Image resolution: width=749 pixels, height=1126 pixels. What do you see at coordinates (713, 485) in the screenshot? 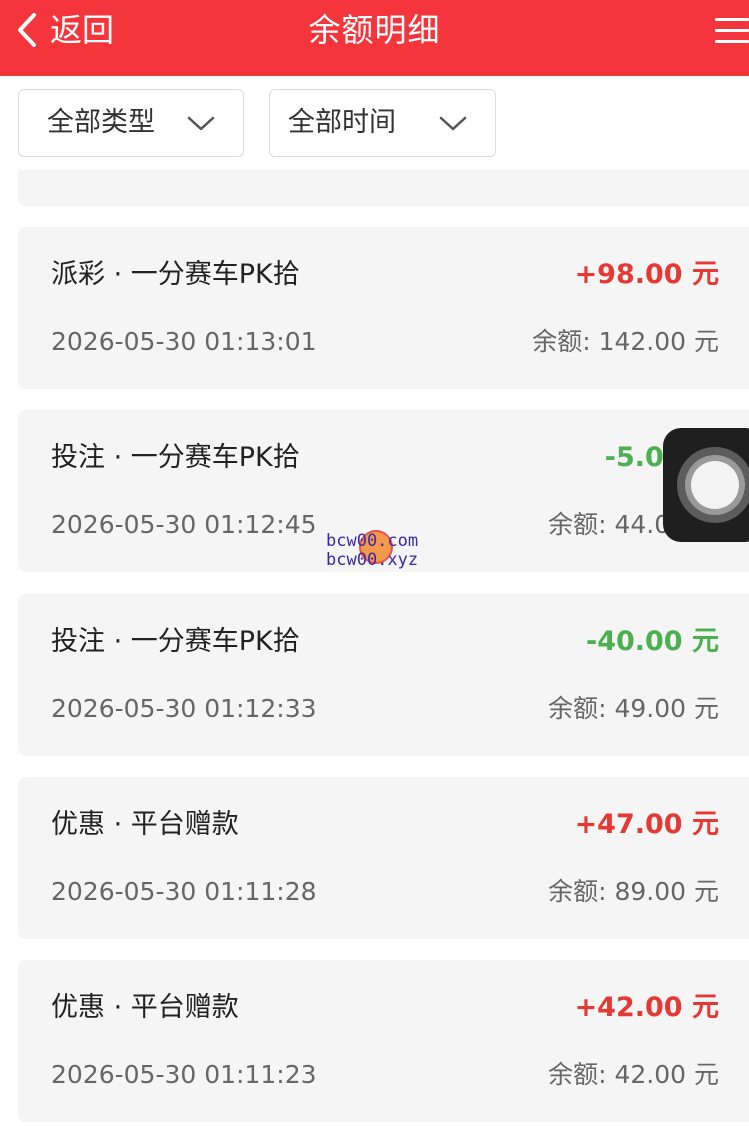
I see `assistive-touch-icon` at bounding box center [713, 485].